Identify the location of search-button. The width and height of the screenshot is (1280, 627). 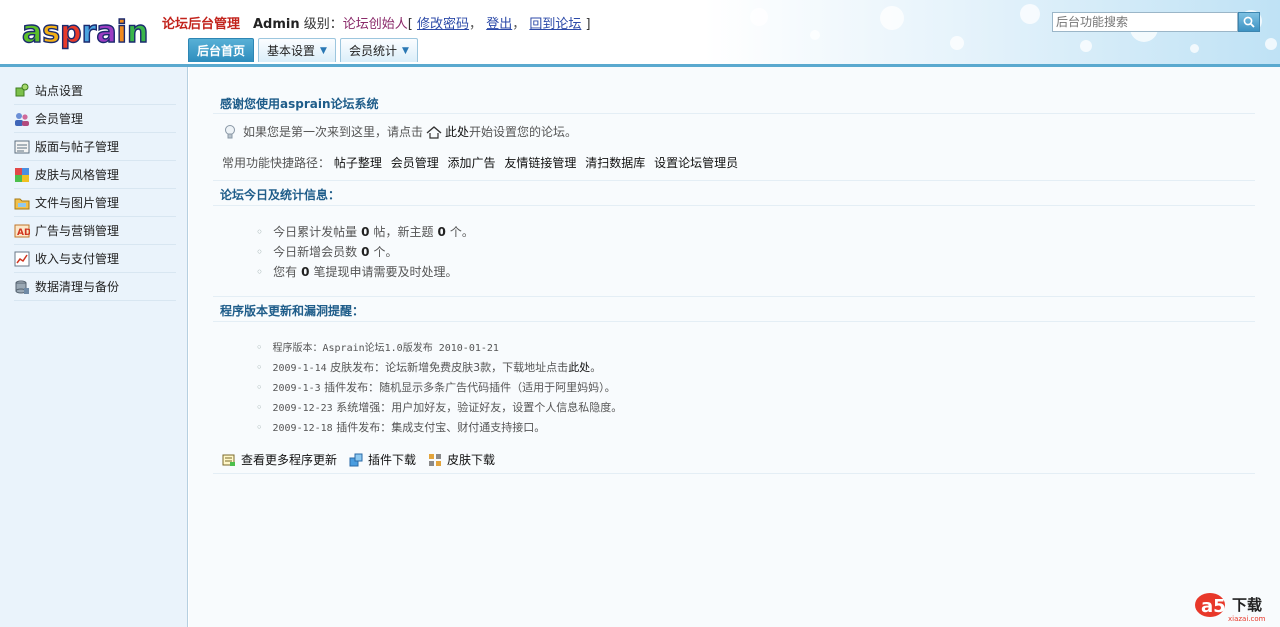
(1249, 22).